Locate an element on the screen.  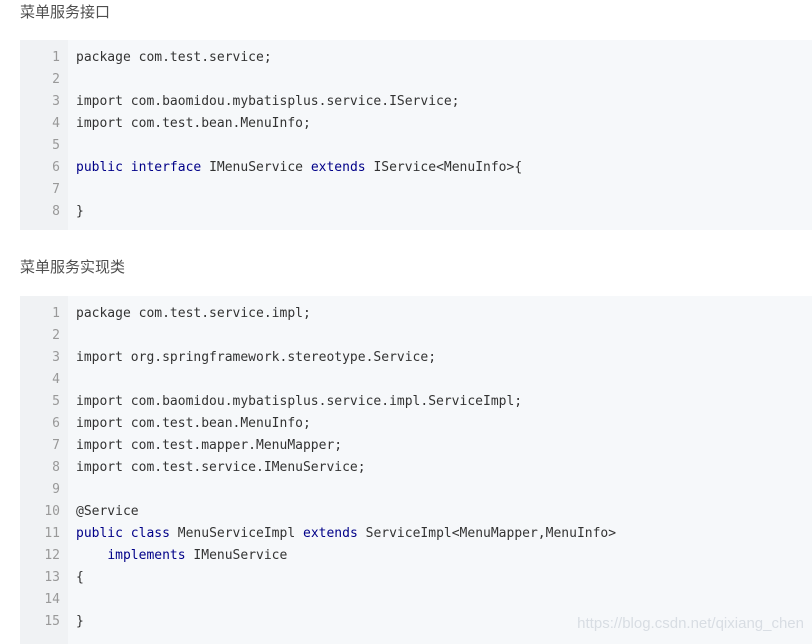
watermark: https://blog.csdn.net/qixiang_chen is located at coordinates (690, 623).